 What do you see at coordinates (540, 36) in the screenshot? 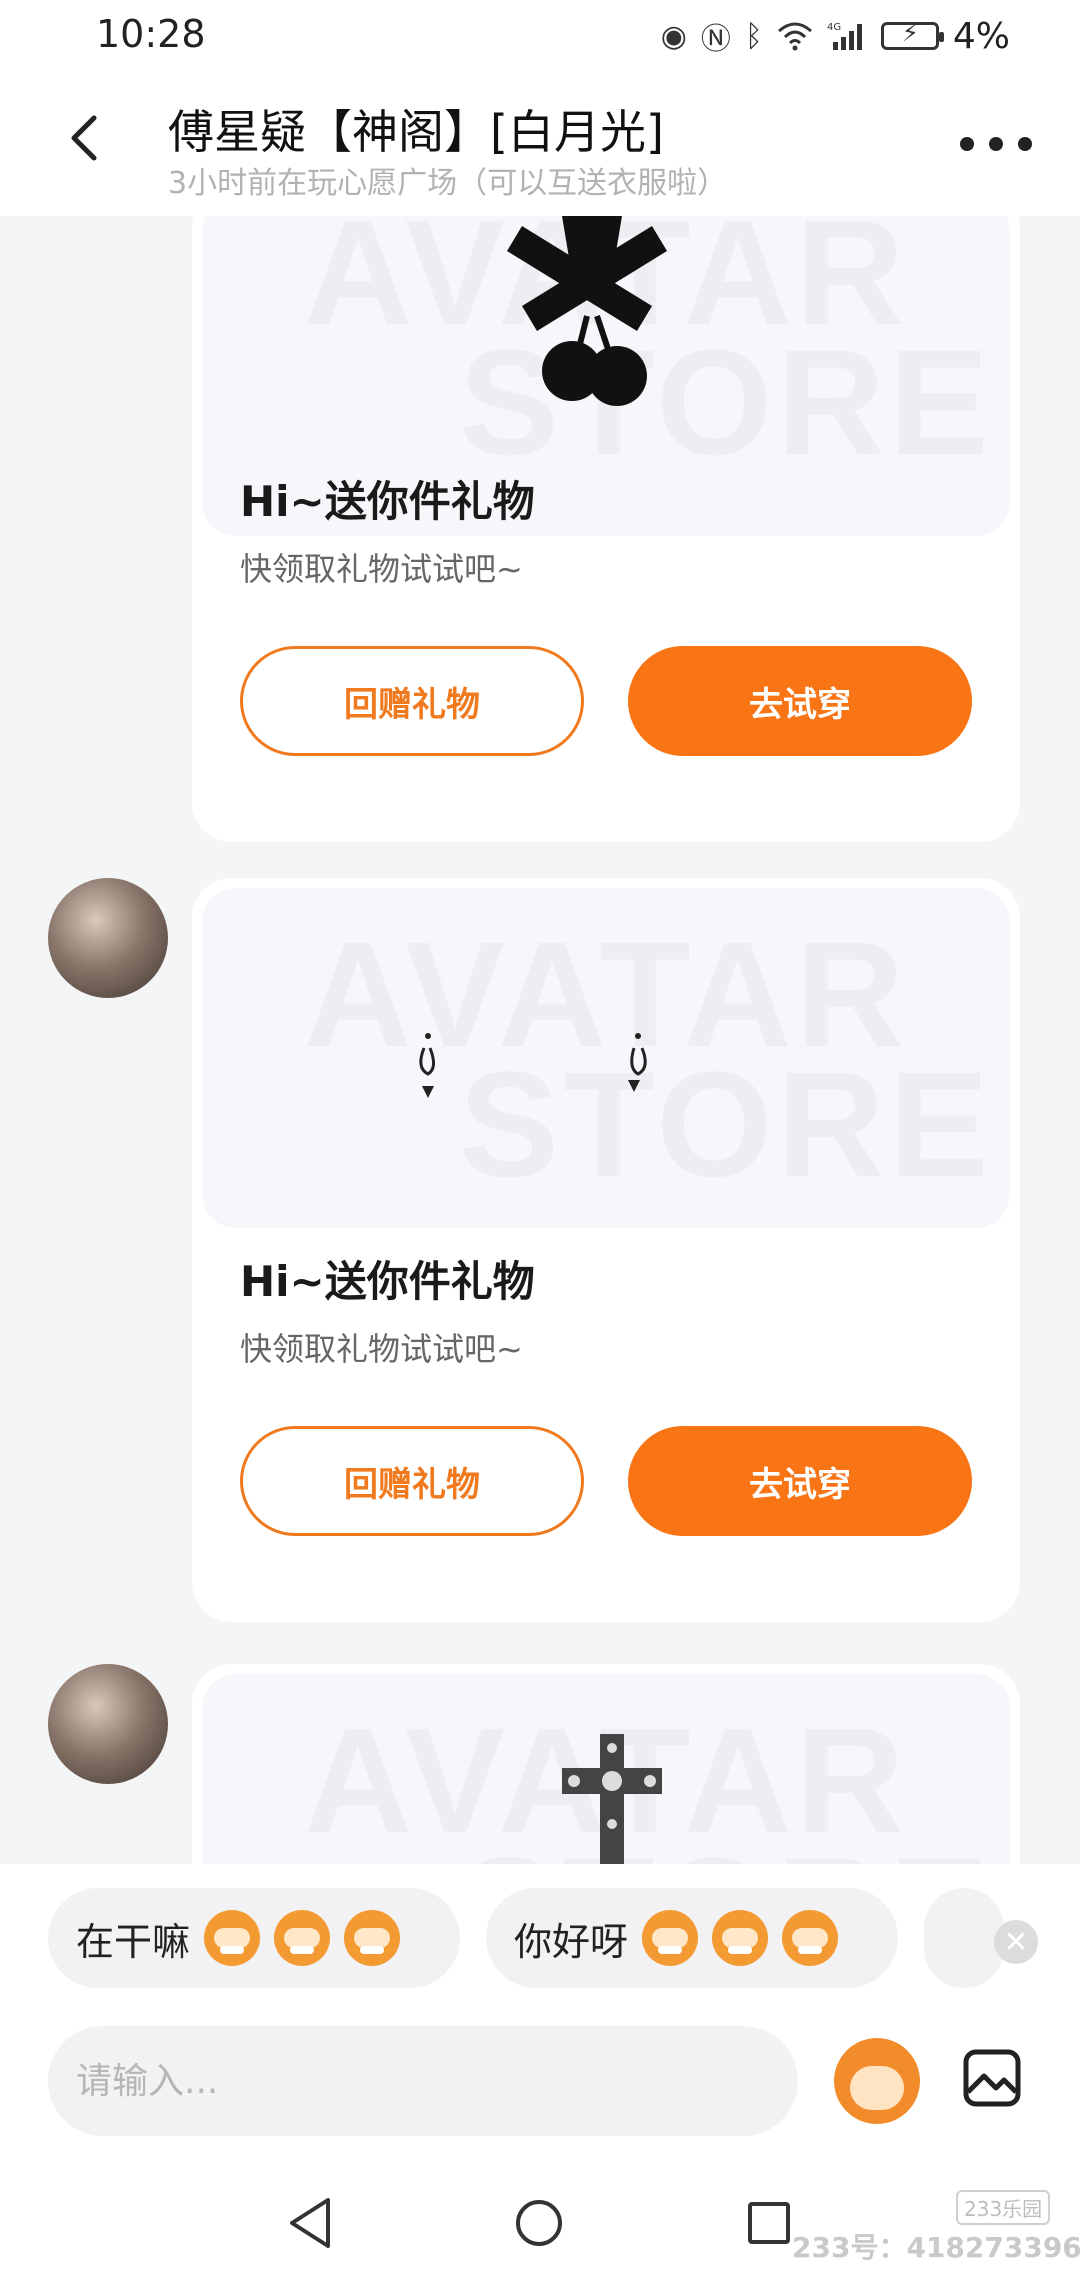
I see `status-bar: 10:28 ◉ Ⓝ ᛒ 4G ⚡ 4%` at bounding box center [540, 36].